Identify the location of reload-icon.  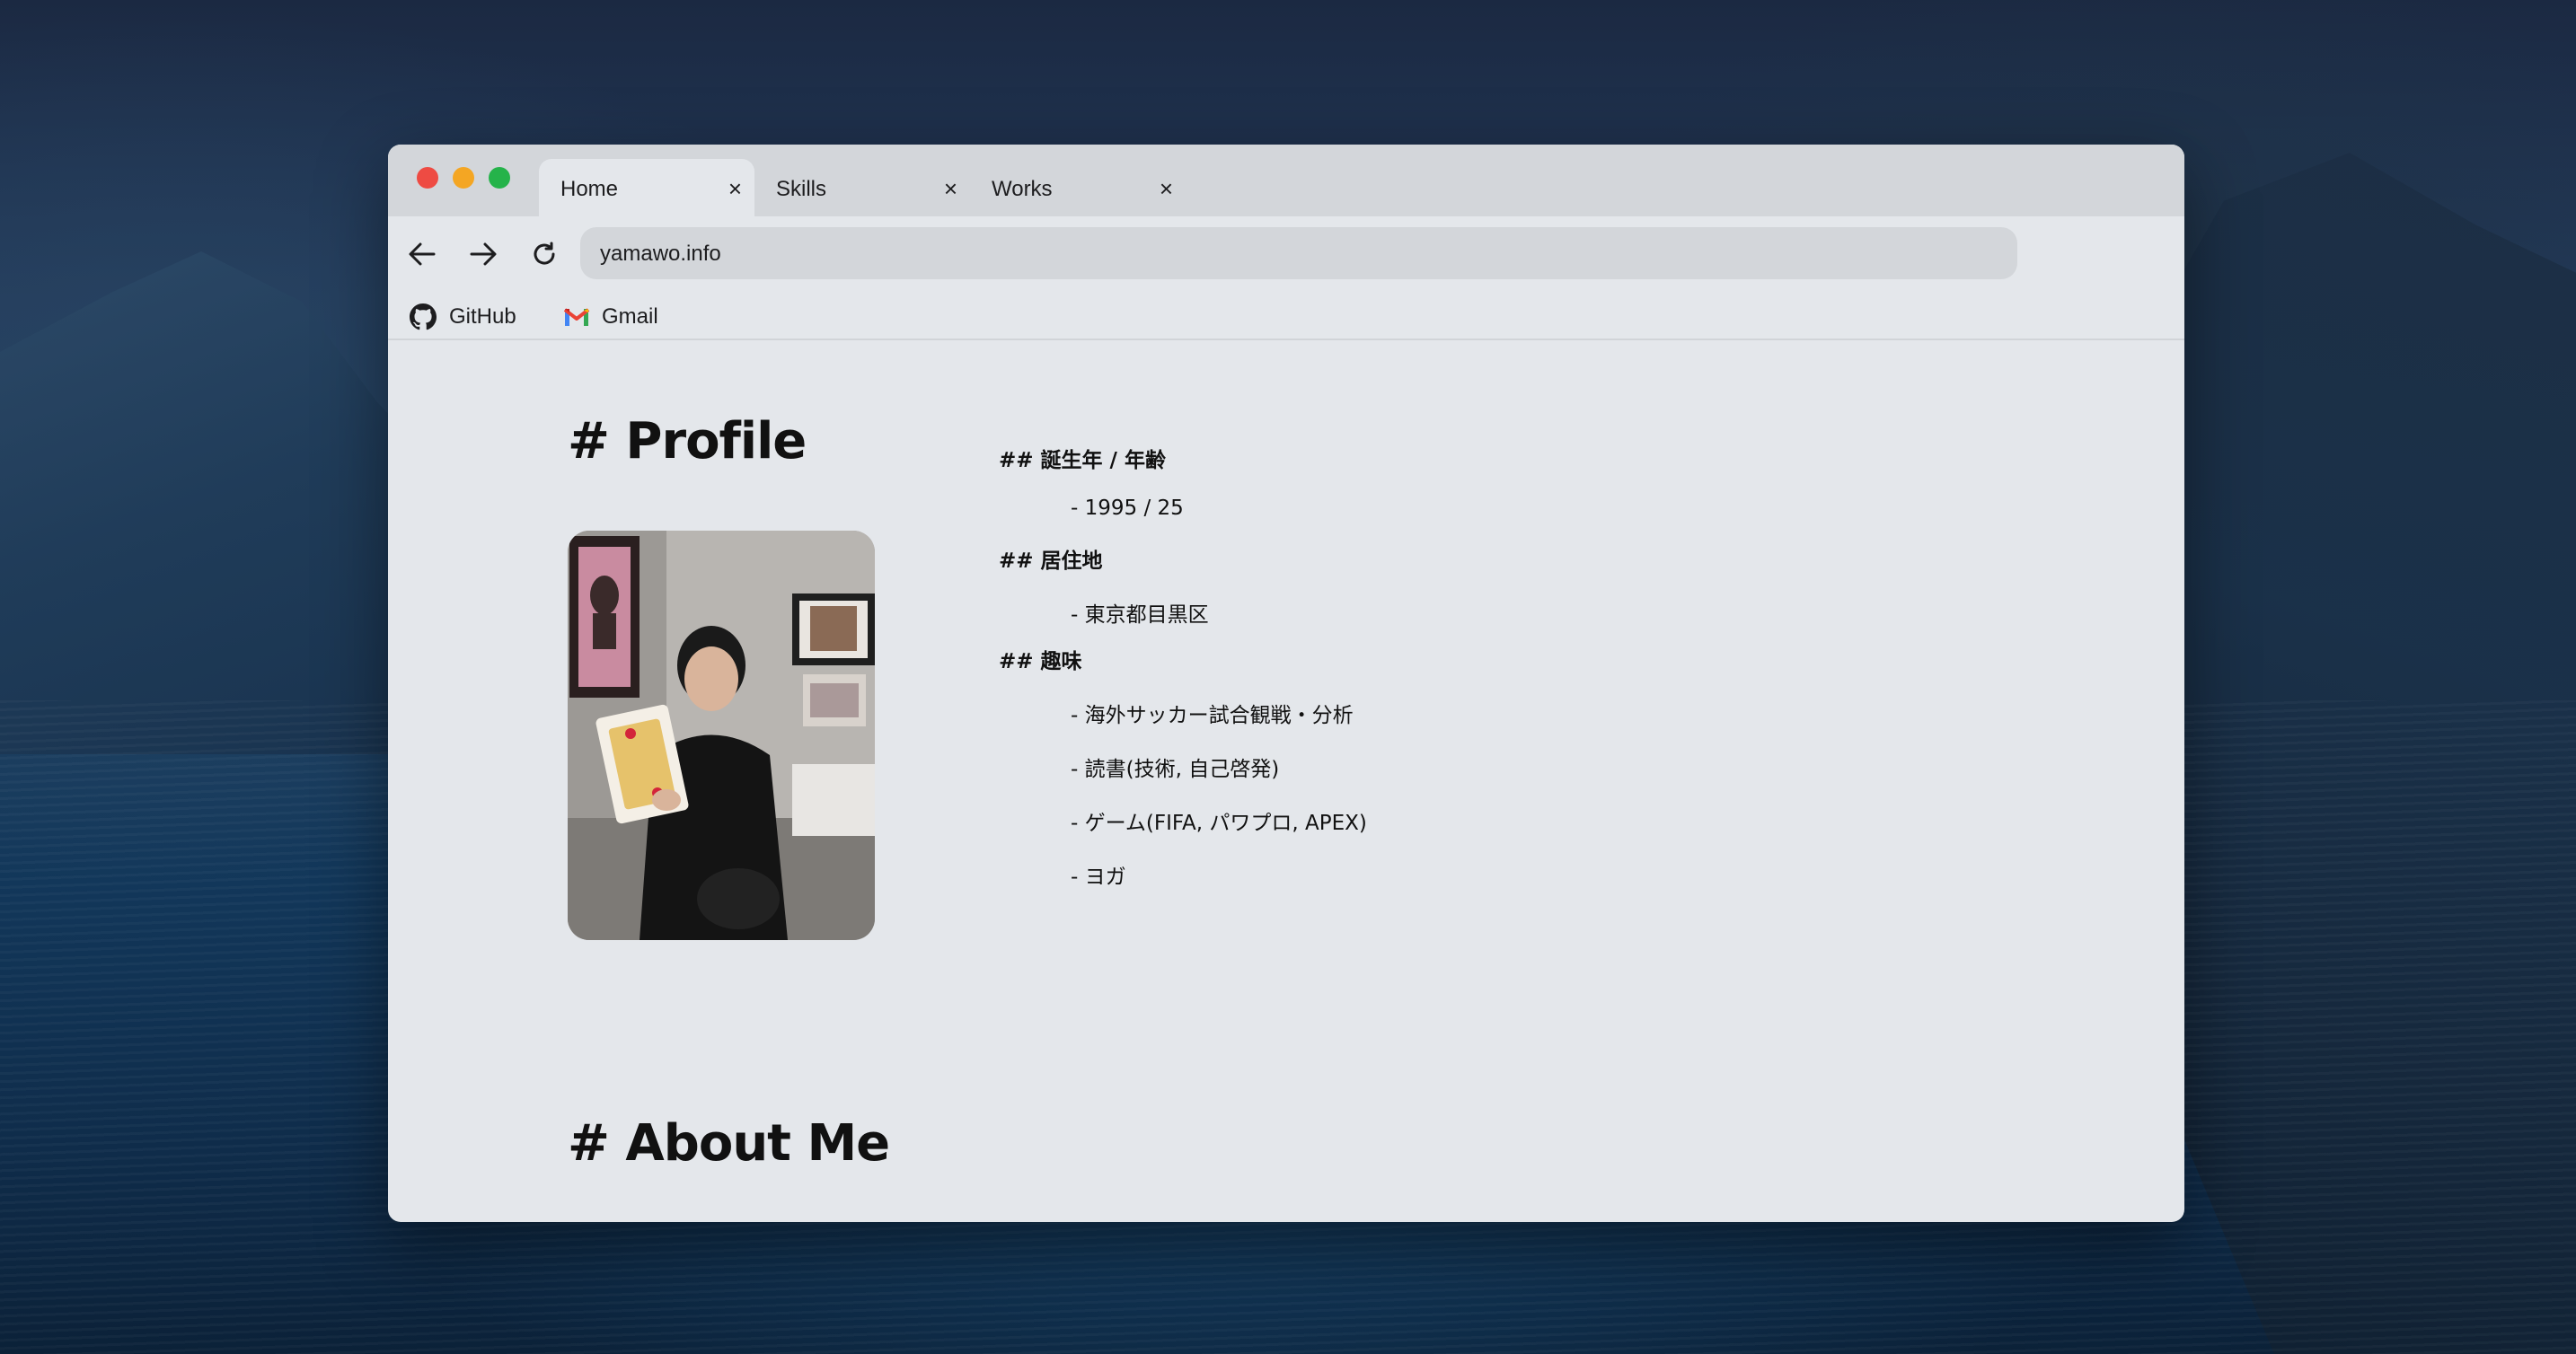
(544, 253).